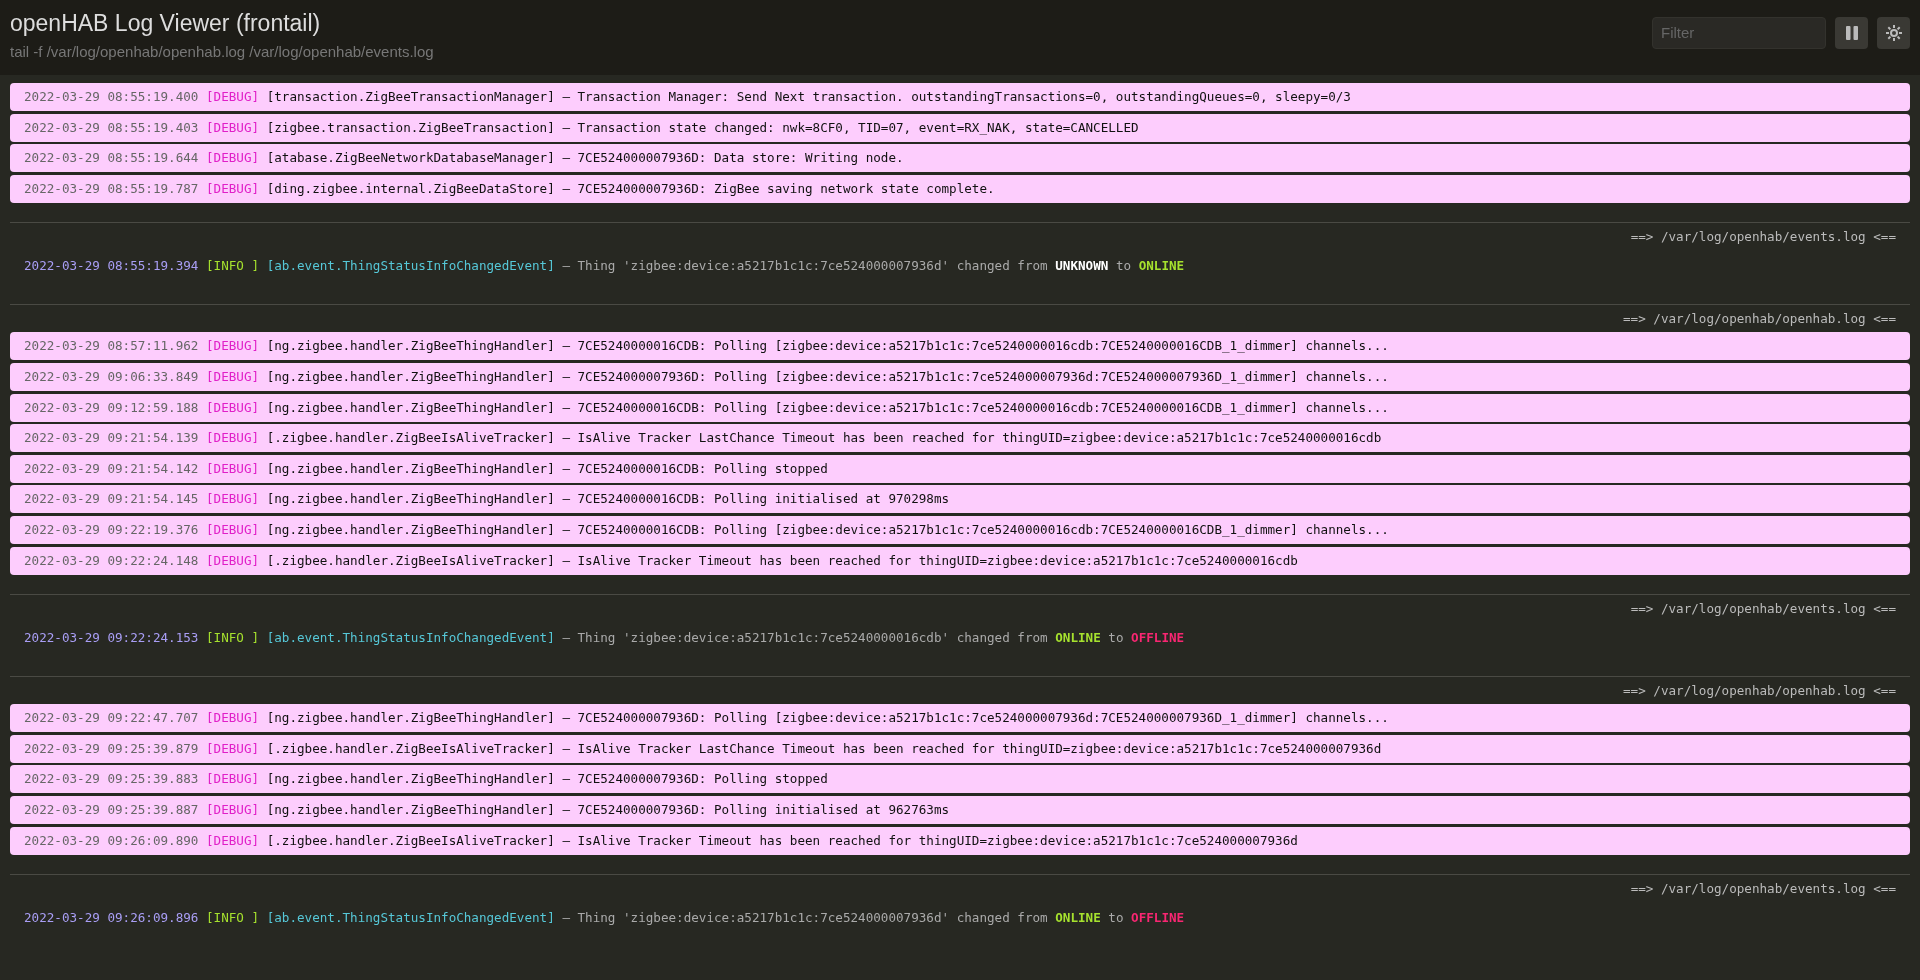 The height and width of the screenshot is (980, 1920). I want to click on pause-icon, so click(1851, 32).